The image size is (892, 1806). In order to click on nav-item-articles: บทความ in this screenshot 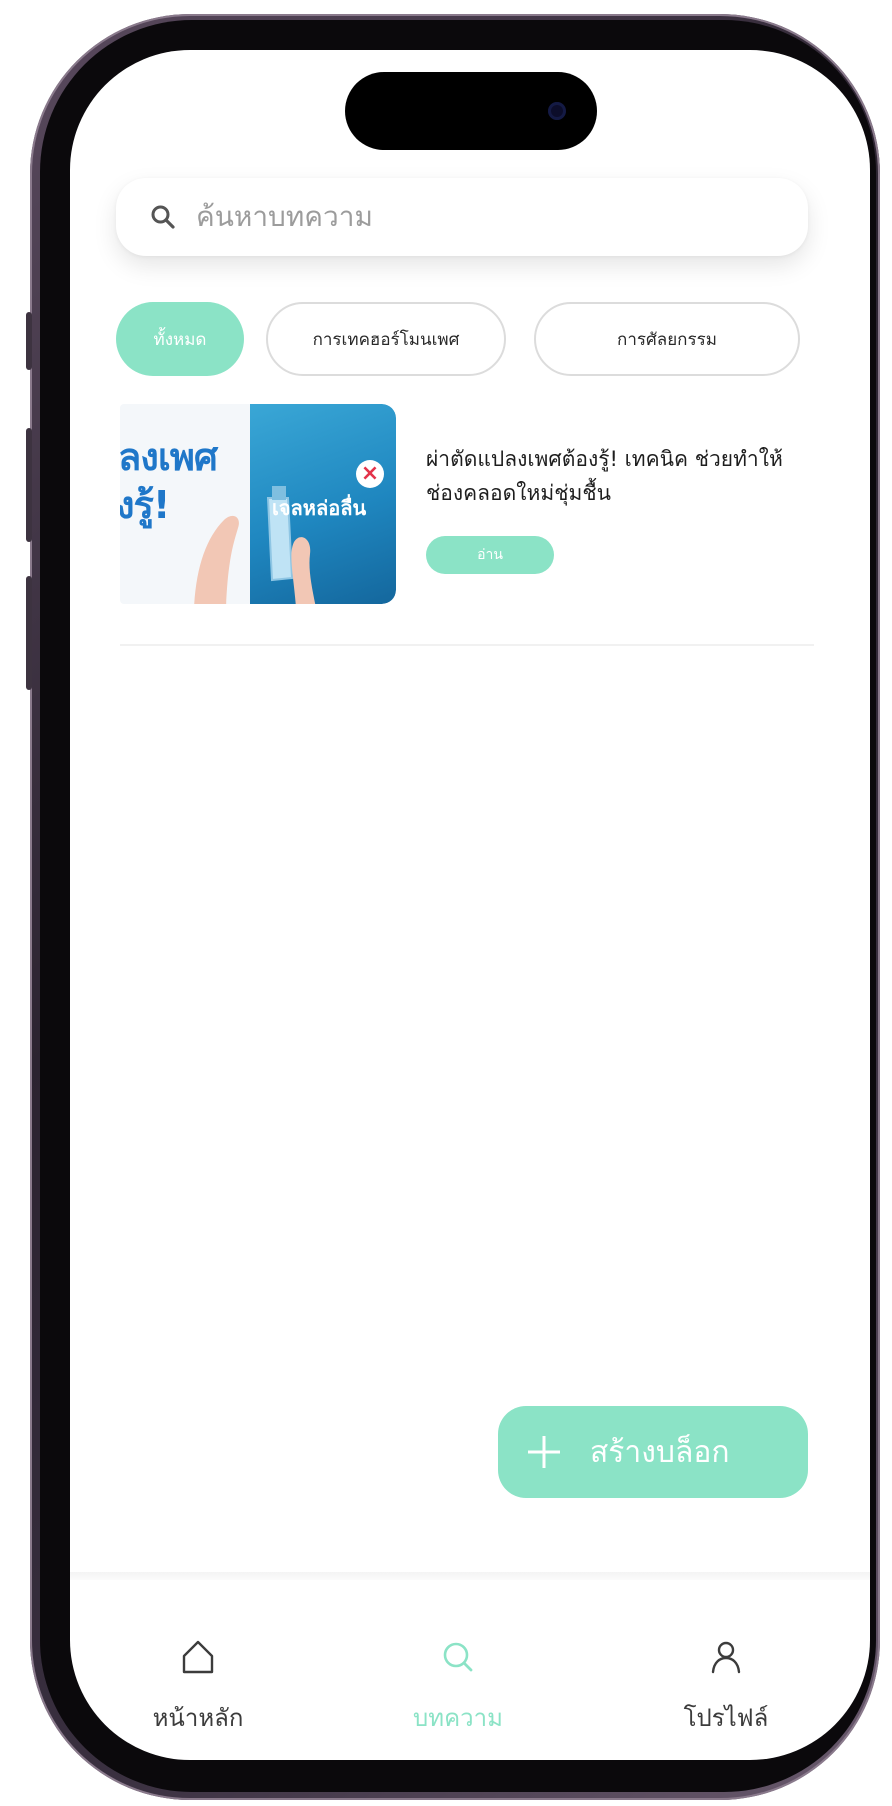, I will do `click(458, 1687)`.